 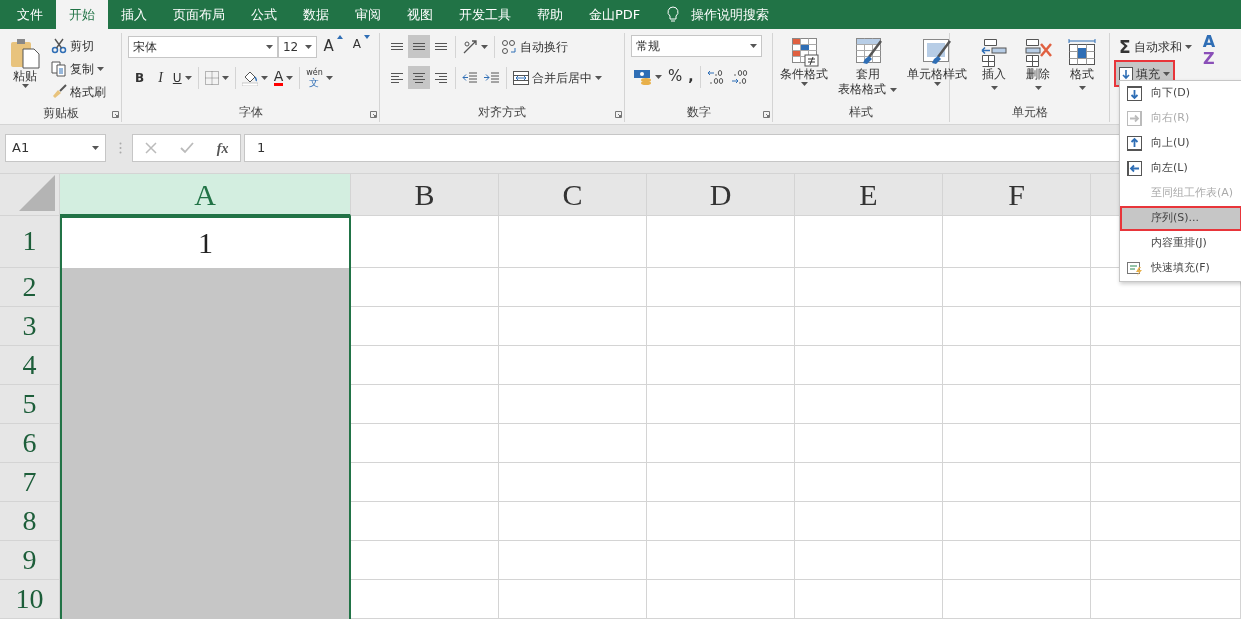 I want to click on menu-item: 向右(R), so click(x=1180, y=118).